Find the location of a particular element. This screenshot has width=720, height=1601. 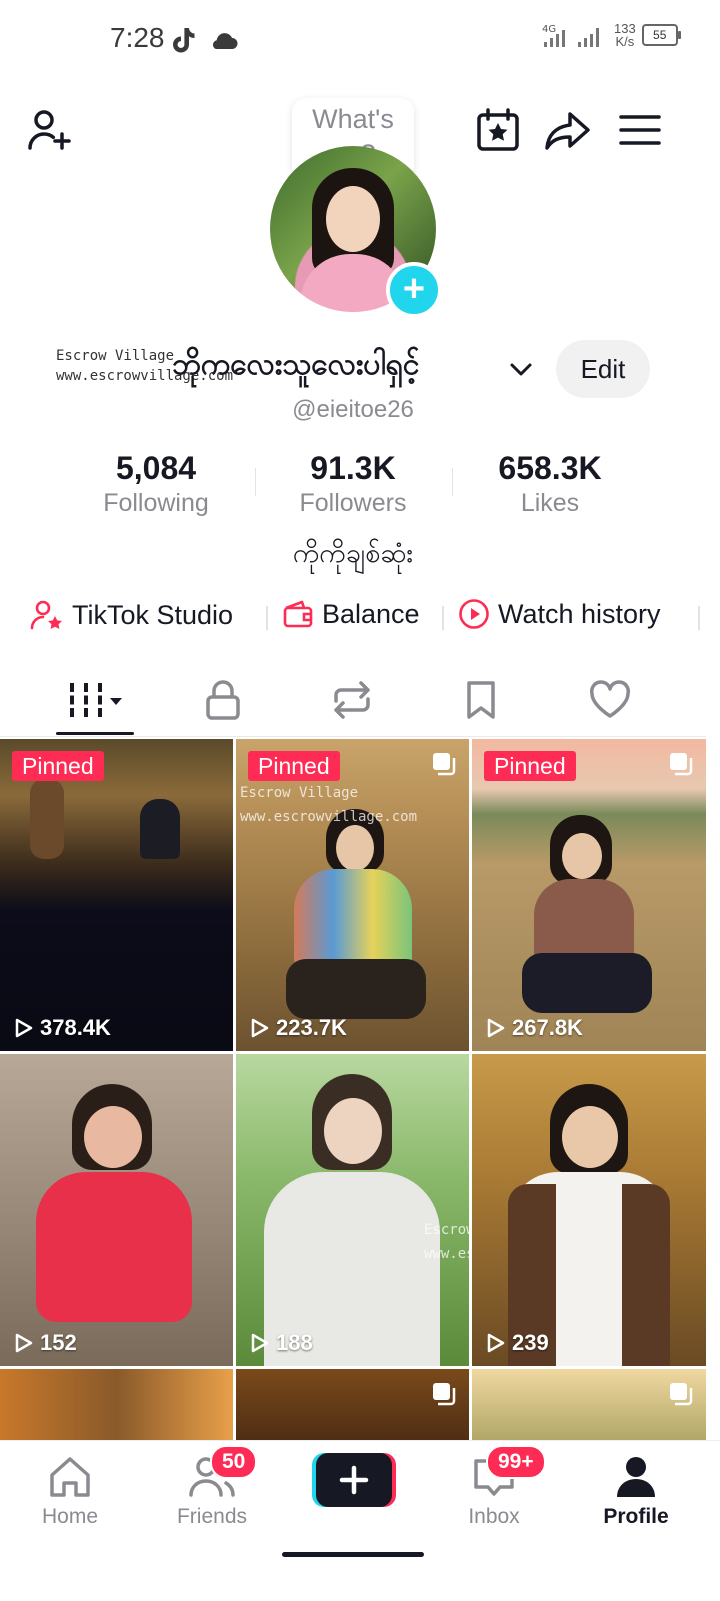

watch-history-link: Watch history is located at coordinates (559, 614).